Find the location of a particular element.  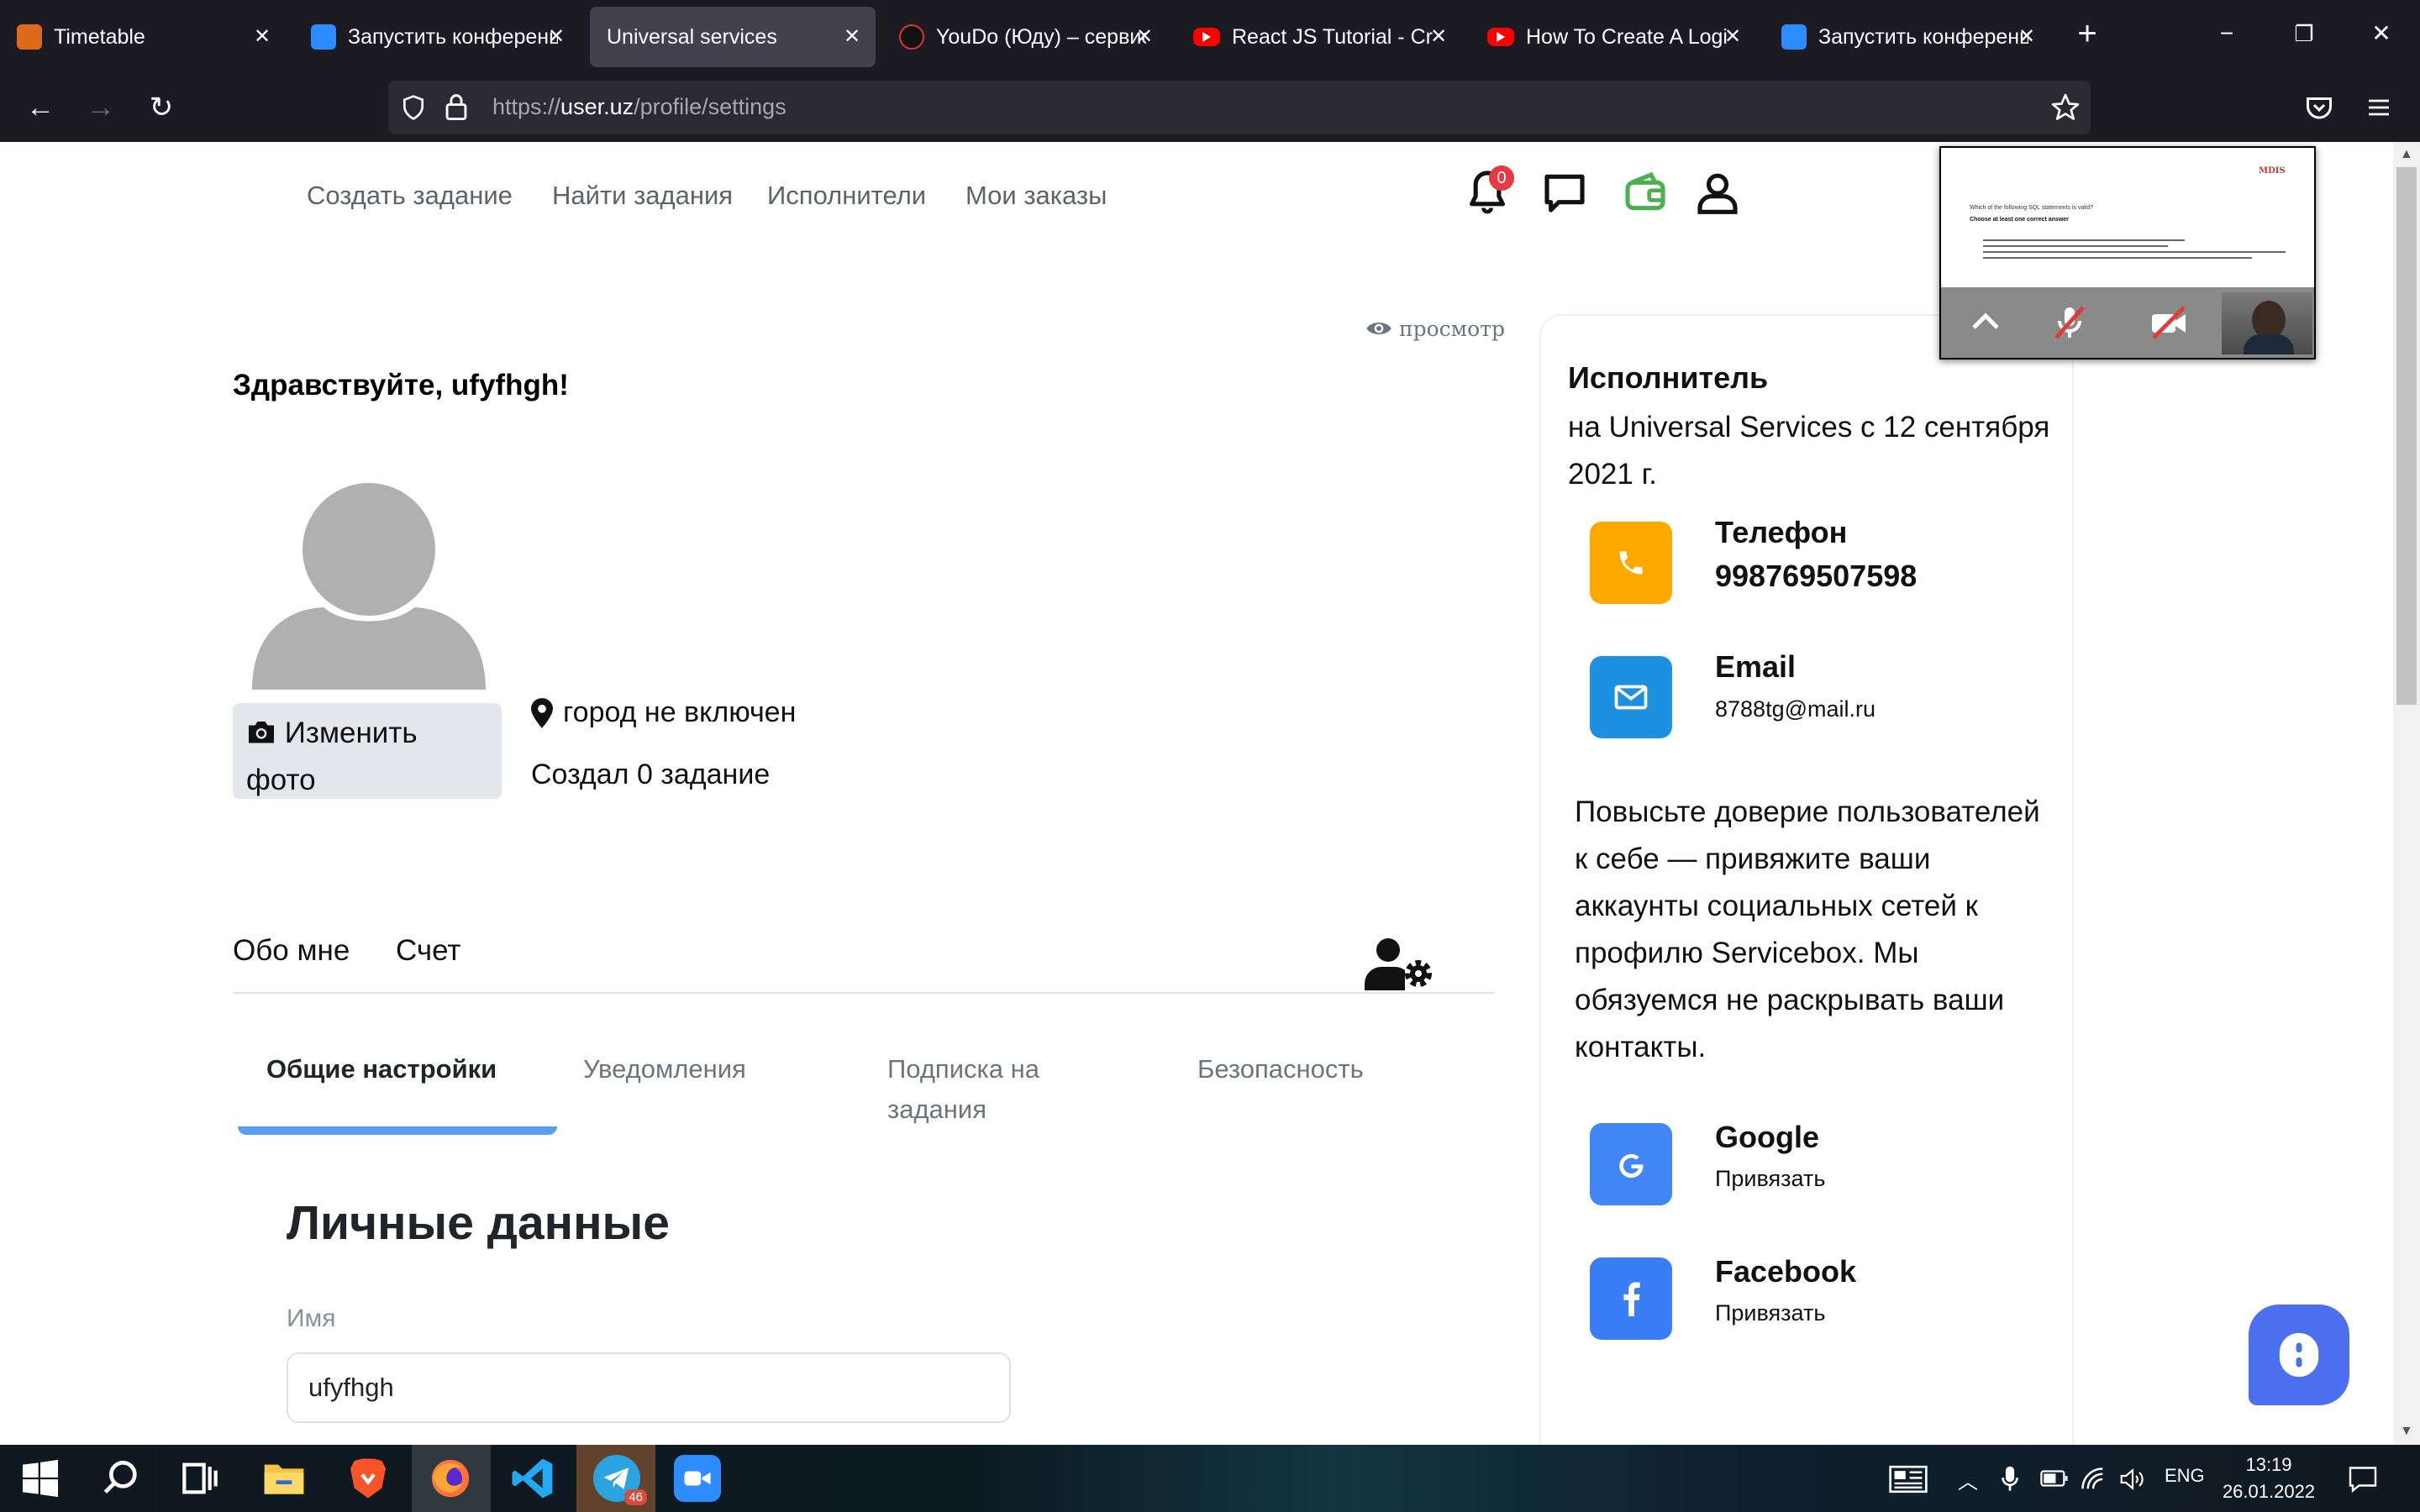

scroll-thumb is located at coordinates (2406, 436).